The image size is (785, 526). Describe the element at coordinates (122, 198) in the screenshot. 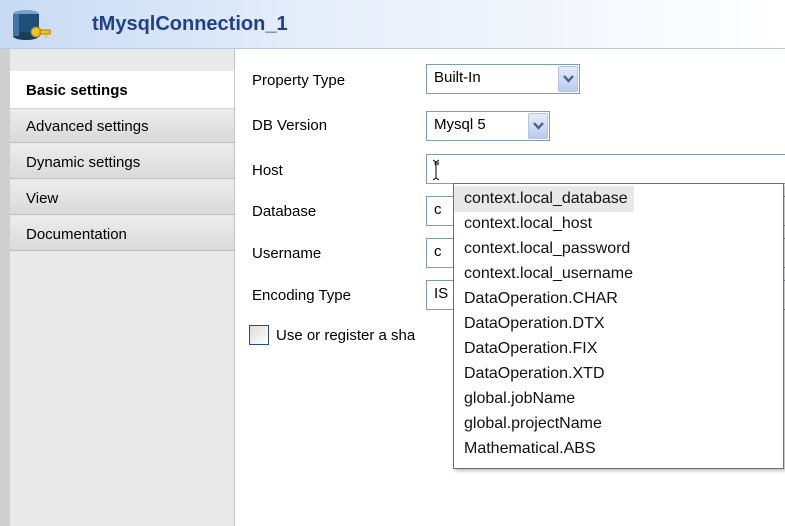

I see `tab-view: View` at that location.